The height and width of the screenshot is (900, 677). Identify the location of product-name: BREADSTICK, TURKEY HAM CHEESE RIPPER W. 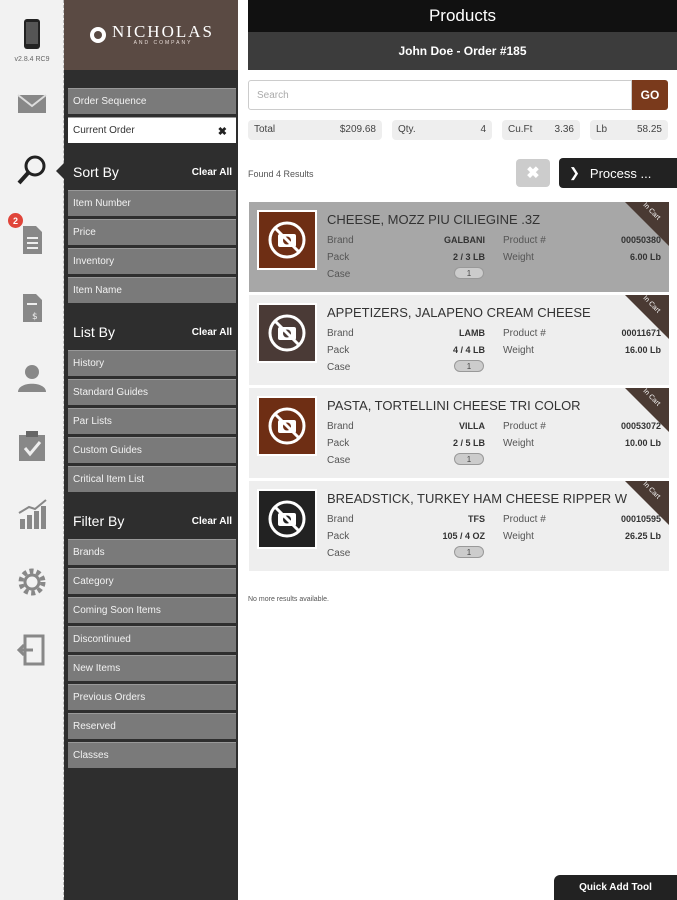
(477, 498).